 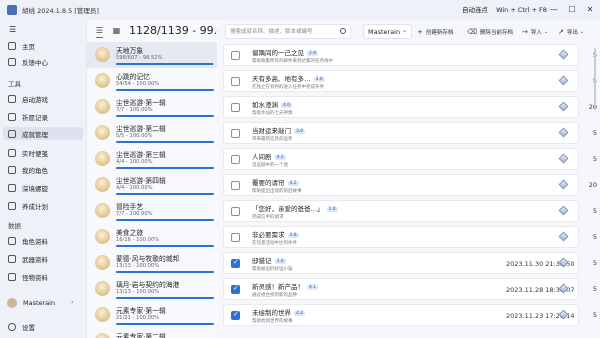 What do you see at coordinates (138, 266) in the screenshot?
I see `category-stat: 13/13 - 100.00%` at bounding box center [138, 266].